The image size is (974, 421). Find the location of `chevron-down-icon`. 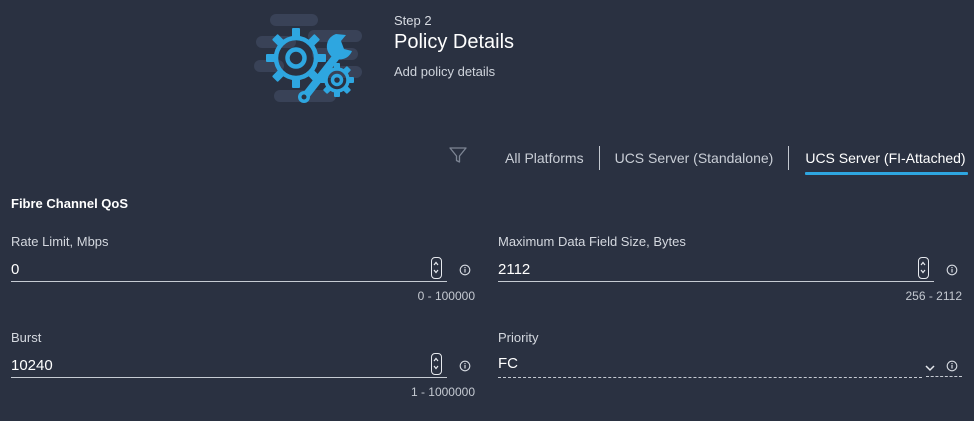

chevron-down-icon is located at coordinates (930, 366).